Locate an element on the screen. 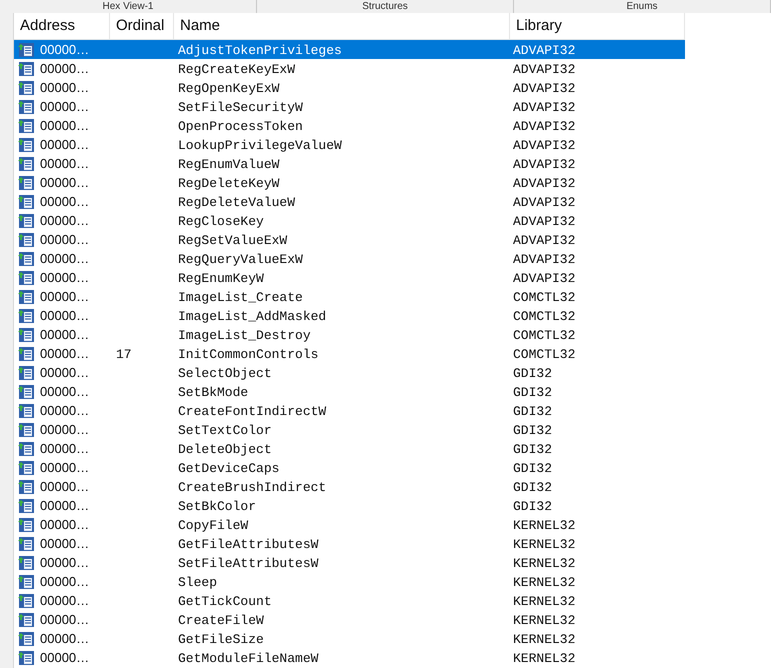 This screenshot has height=668, width=771. table-cell: CreateBrushIndirect is located at coordinates (252, 487).